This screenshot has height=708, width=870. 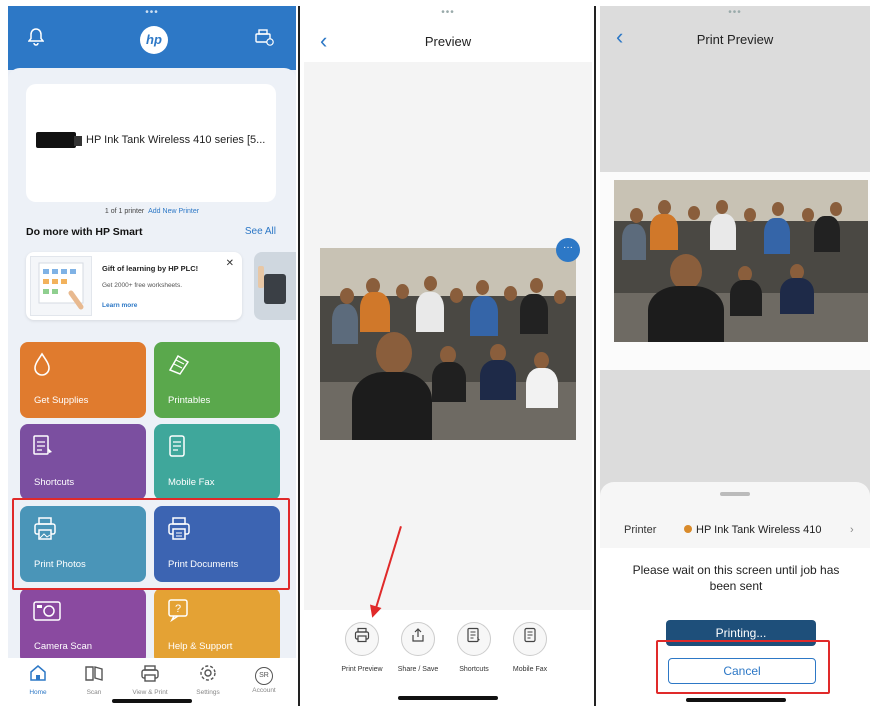 I want to click on share-icon, so click(x=418, y=639).